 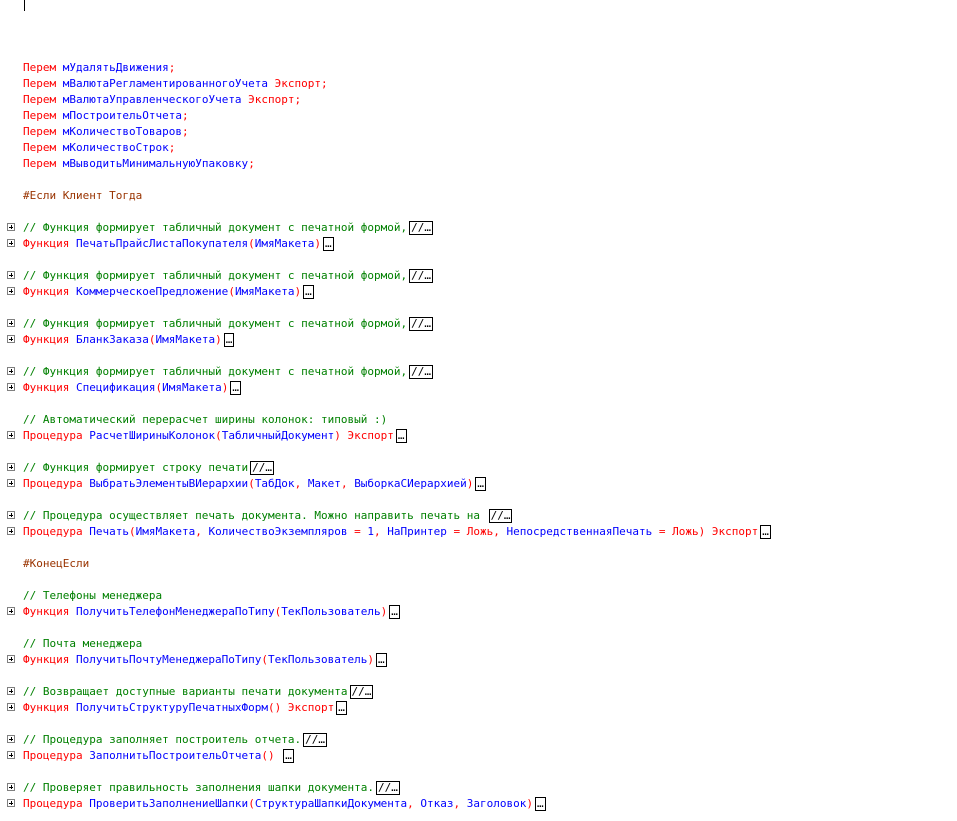 What do you see at coordinates (318, 659) in the screenshot?
I see `identifier: ТекПользователь` at bounding box center [318, 659].